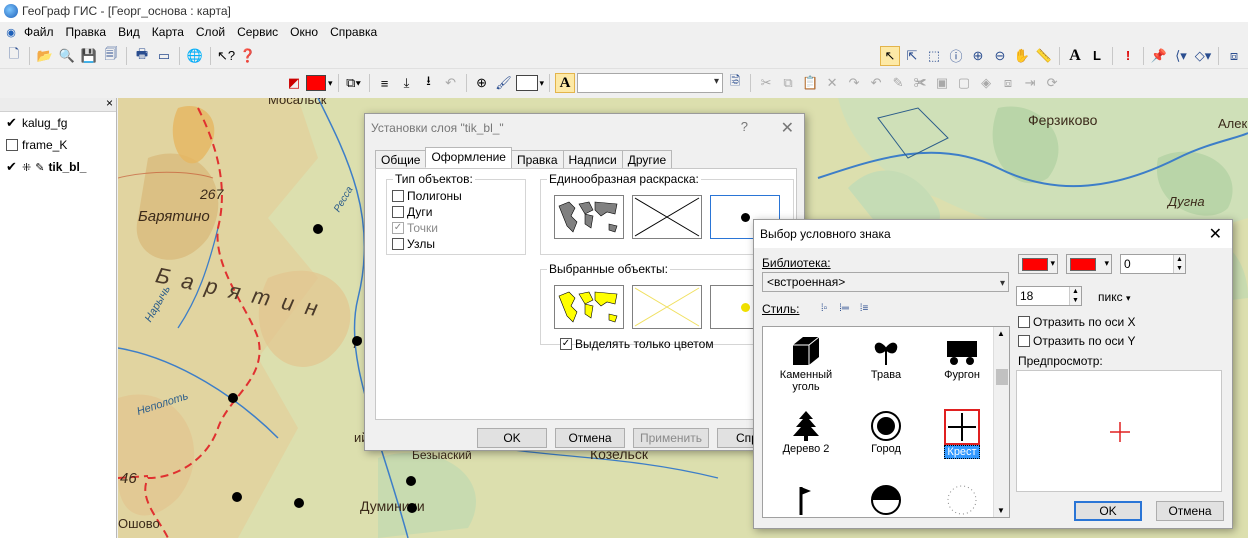  I want to click on globe-icon: 🌐, so click(195, 56).